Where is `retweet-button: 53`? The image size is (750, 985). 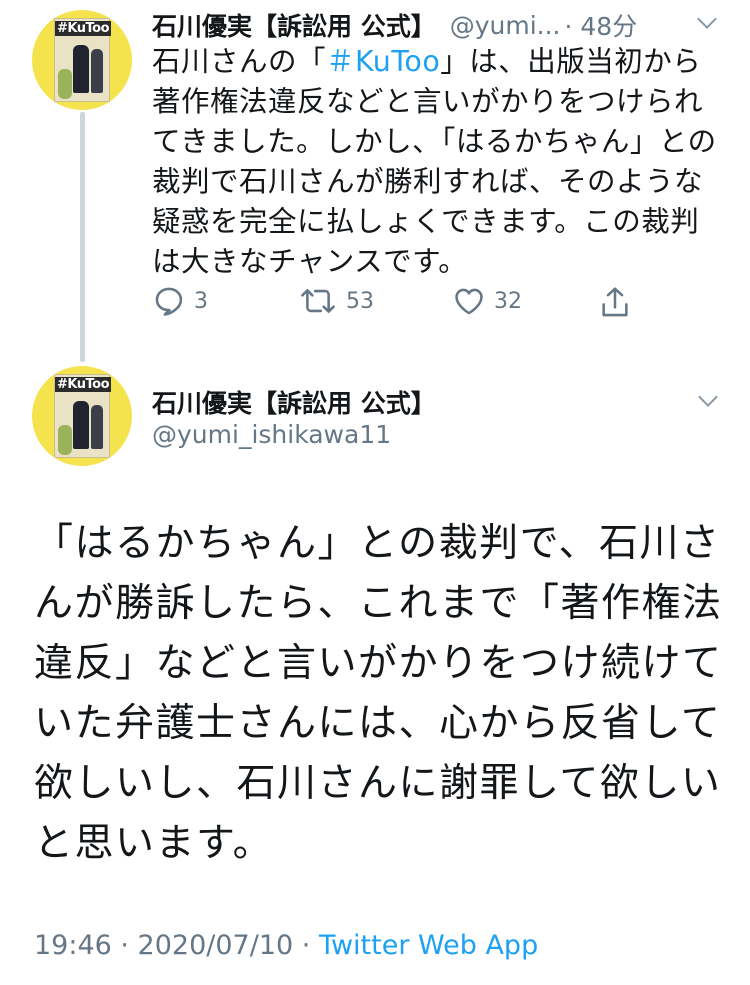 retweet-button: 53 is located at coordinates (336, 301).